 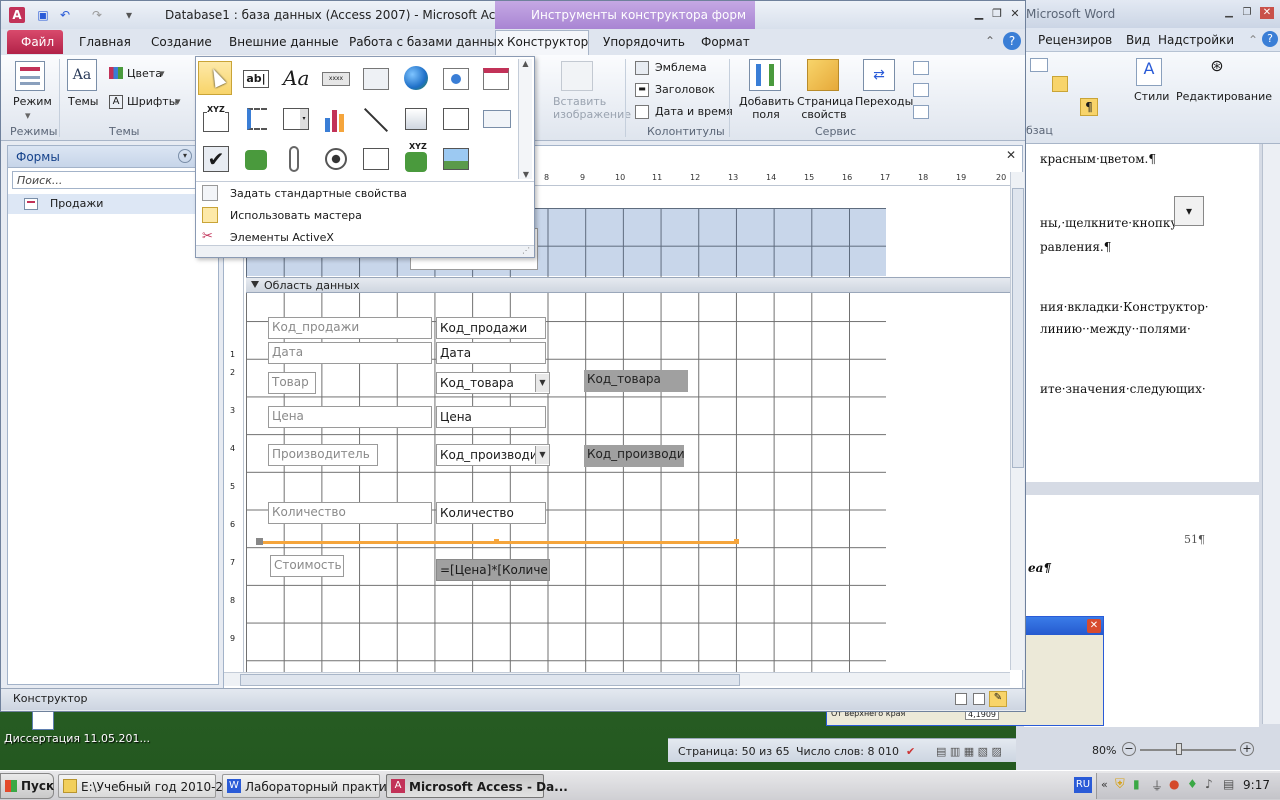 I want to click on word-tab-addins: Надстройки, so click(x=1196, y=40).